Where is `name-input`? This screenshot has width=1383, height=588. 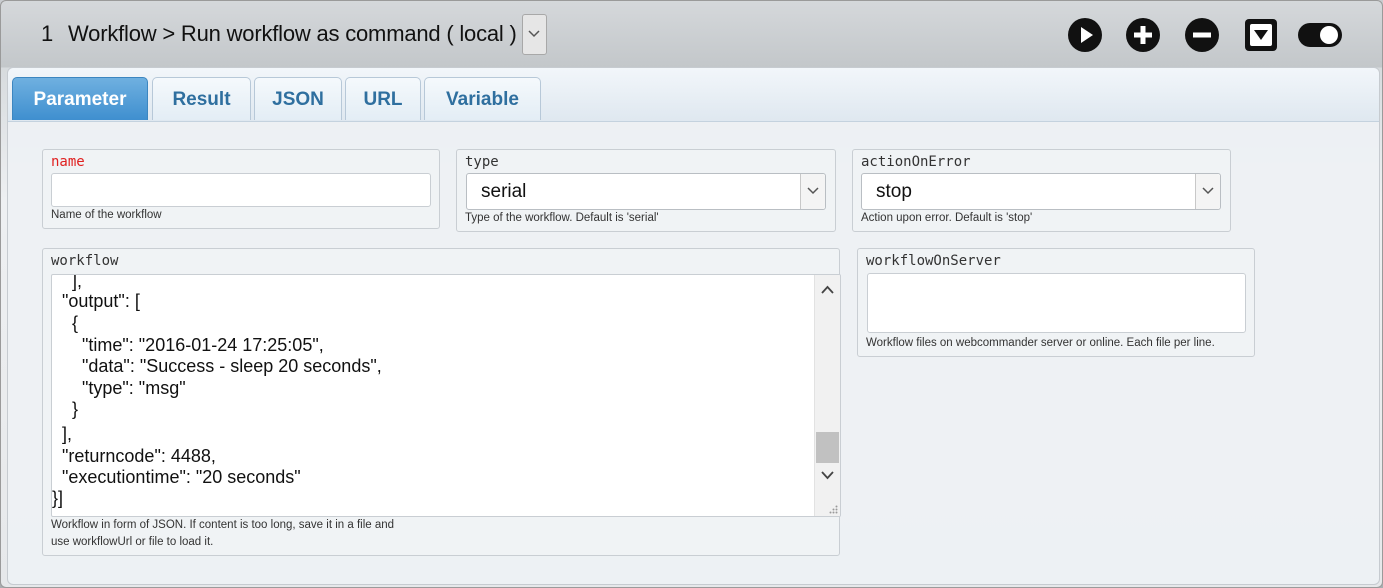
name-input is located at coordinates (241, 190).